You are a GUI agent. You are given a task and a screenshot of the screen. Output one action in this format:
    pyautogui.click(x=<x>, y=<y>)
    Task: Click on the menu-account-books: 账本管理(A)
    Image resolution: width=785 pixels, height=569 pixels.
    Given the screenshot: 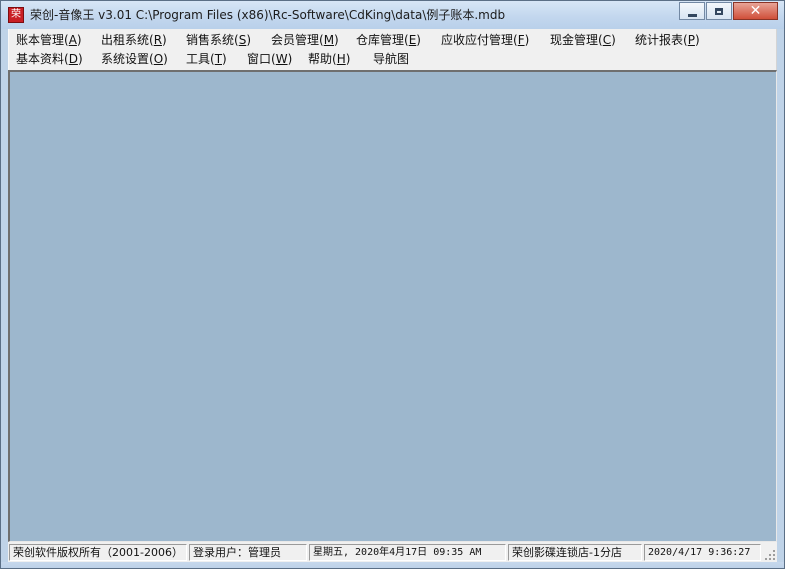 What is the action you would take?
    pyautogui.click(x=49, y=40)
    